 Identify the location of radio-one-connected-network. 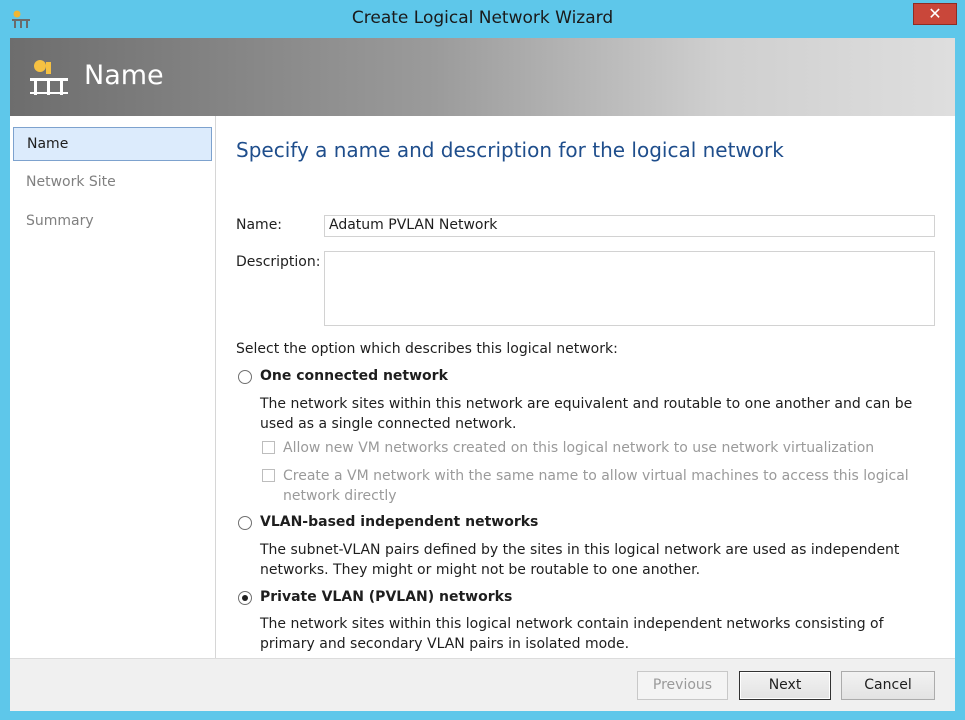
(245, 377).